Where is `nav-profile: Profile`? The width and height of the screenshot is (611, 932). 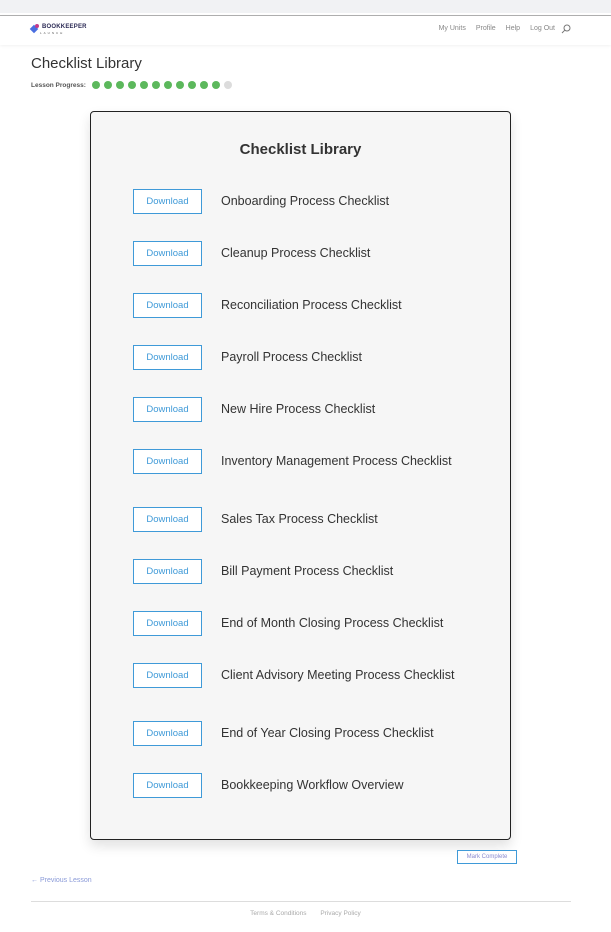
nav-profile: Profile is located at coordinates (486, 28).